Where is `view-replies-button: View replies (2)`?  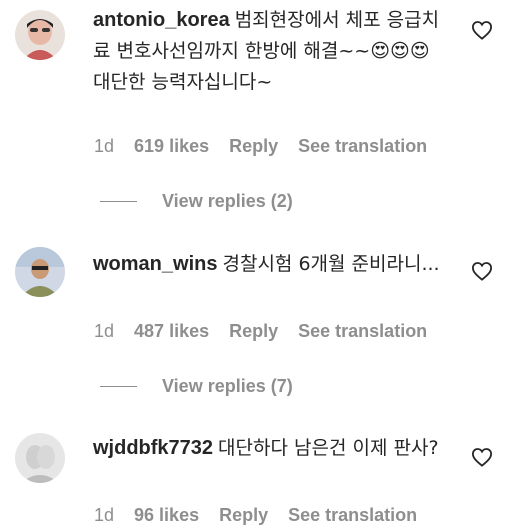 view-replies-button: View replies (2) is located at coordinates (196, 201).